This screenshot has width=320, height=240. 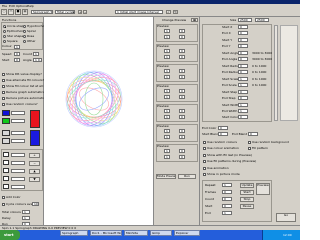 What do you see at coordinates (106, 233) in the screenshot?
I see `taskbar-item-word: Doc1 - Microsoft Word` at bounding box center [106, 233].